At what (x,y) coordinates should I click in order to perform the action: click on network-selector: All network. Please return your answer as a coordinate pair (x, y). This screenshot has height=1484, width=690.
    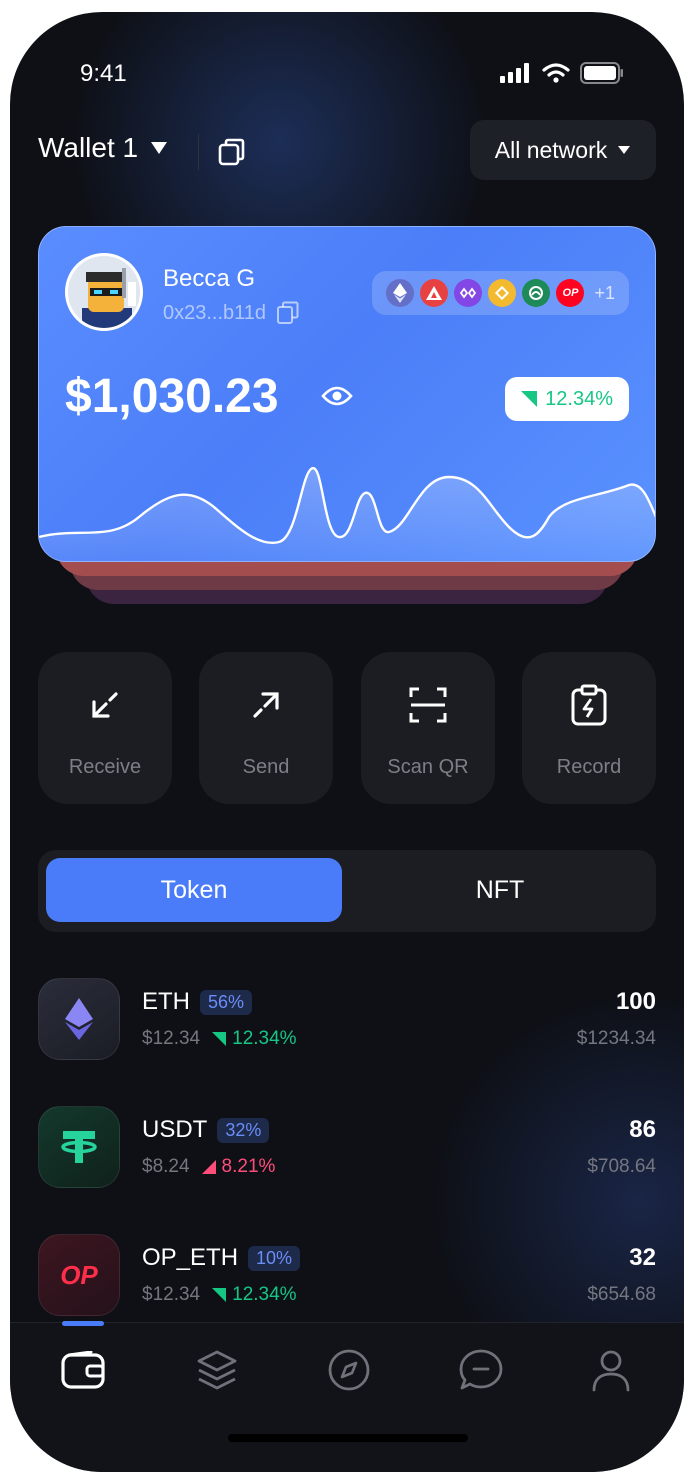
    Looking at the image, I should click on (563, 150).